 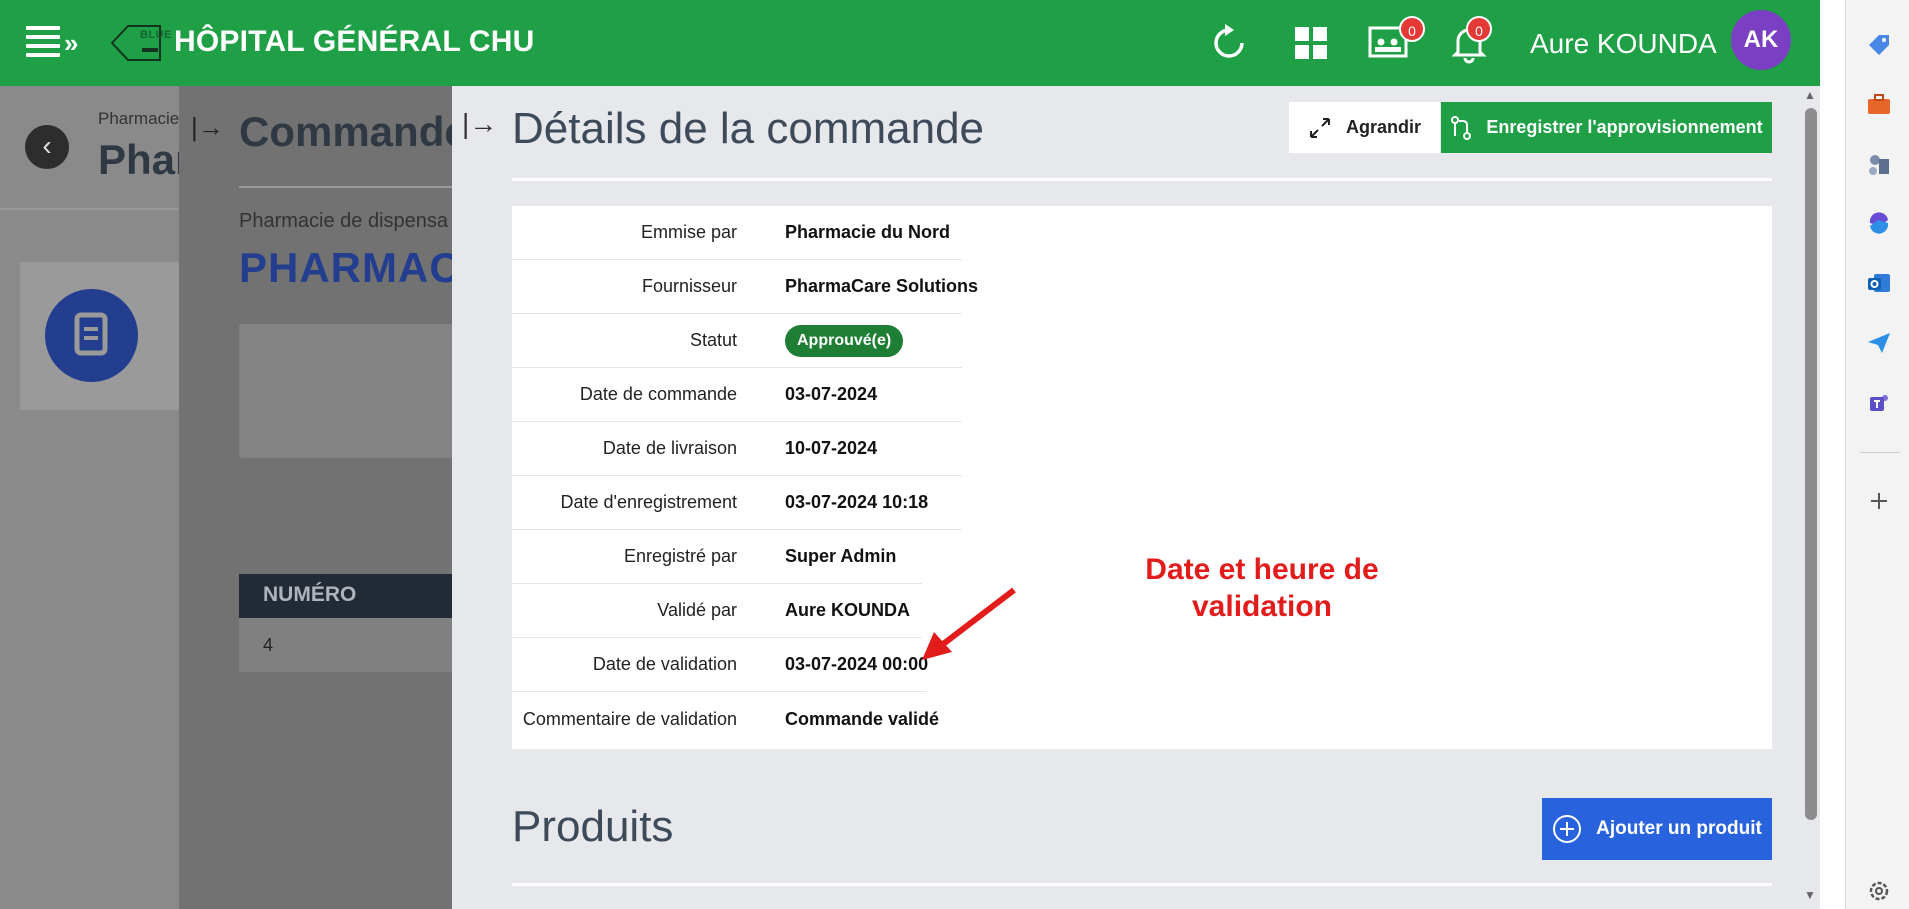 I want to click on detail-row-validated-by: Validé par Aure KOUNDA, so click(x=717, y=611).